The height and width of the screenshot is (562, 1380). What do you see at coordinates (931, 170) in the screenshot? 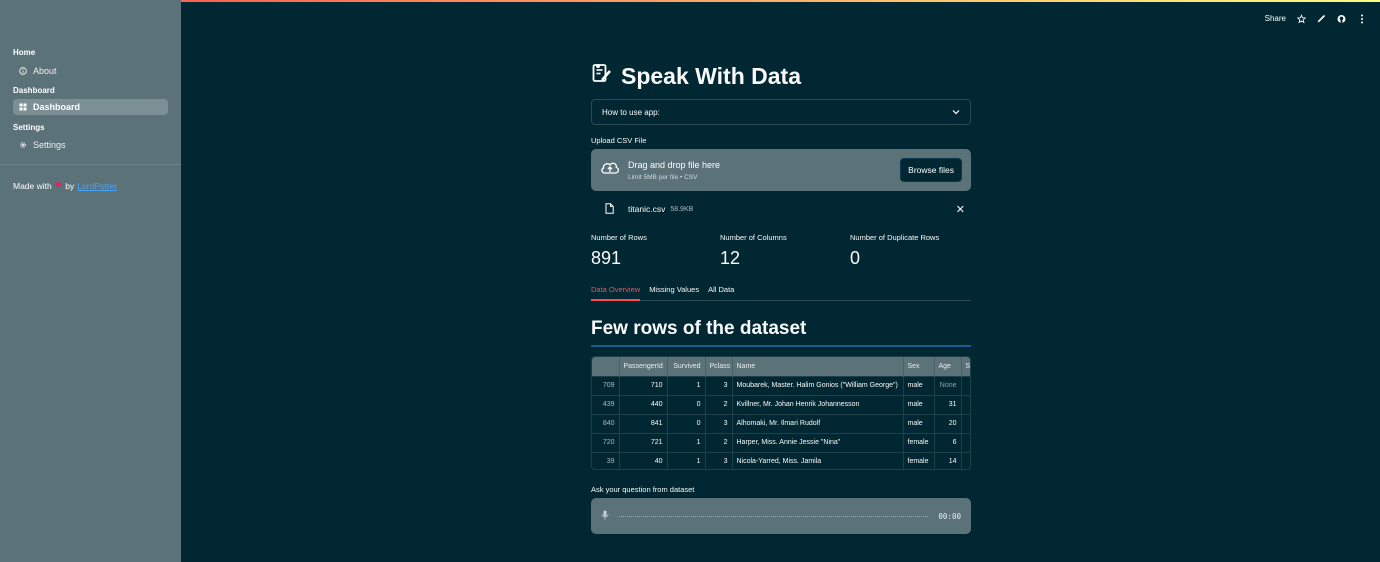
I see `browse-files-button: Browse files` at bounding box center [931, 170].